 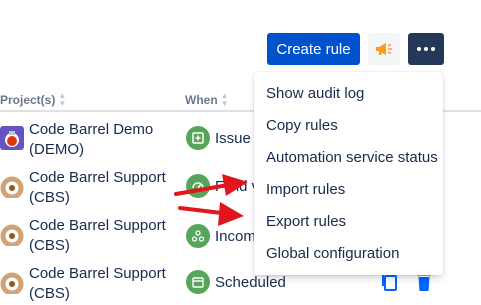 What do you see at coordinates (207, 100) in the screenshot?
I see `header-when: When ▲ ▼` at bounding box center [207, 100].